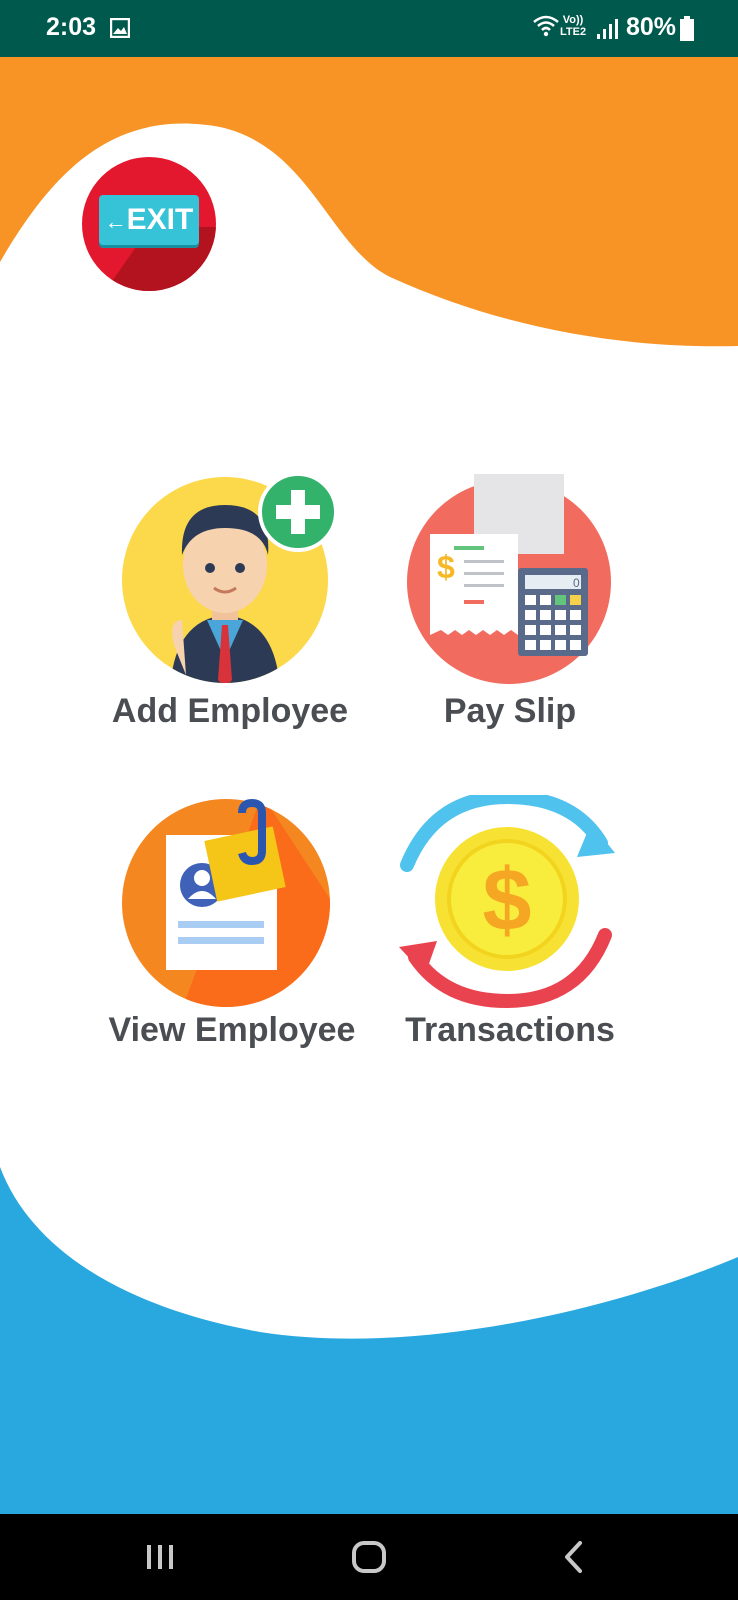 The width and height of the screenshot is (738, 1600). What do you see at coordinates (687, 28) in the screenshot?
I see `battery-icon` at bounding box center [687, 28].